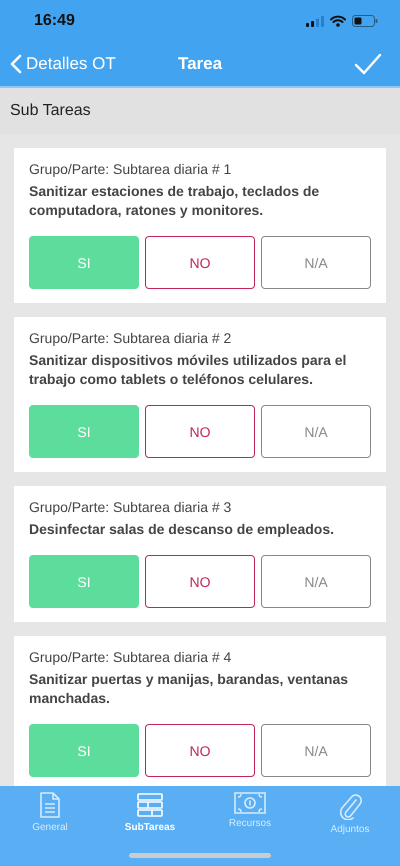 This screenshot has width=400, height=866. What do you see at coordinates (16, 64) in the screenshot?
I see `chevron-left-icon` at bounding box center [16, 64].